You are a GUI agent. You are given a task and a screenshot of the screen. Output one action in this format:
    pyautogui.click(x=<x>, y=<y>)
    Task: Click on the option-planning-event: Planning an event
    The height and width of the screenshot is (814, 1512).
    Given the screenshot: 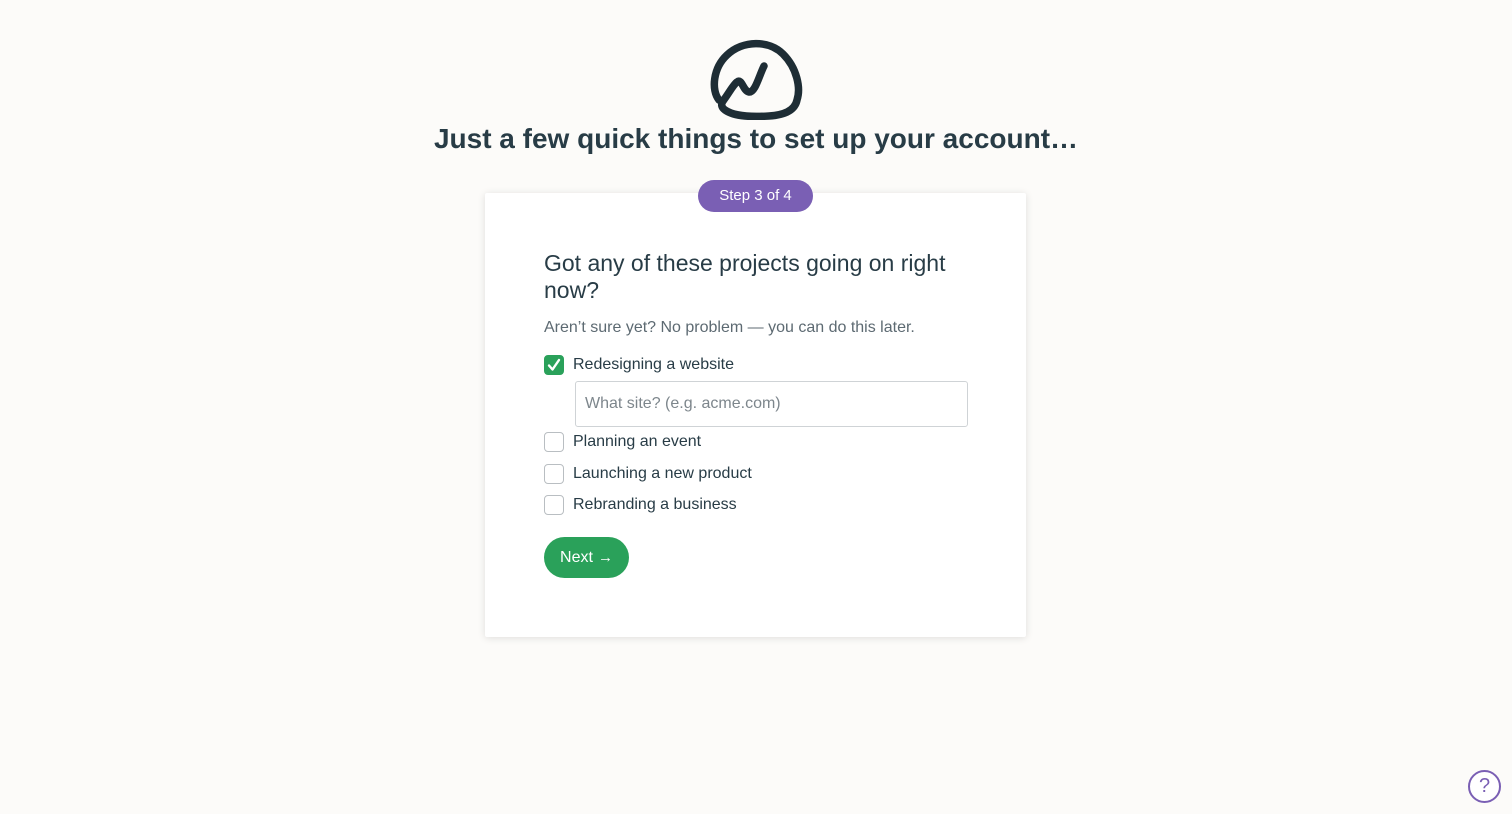 What is the action you would take?
    pyautogui.click(x=622, y=442)
    